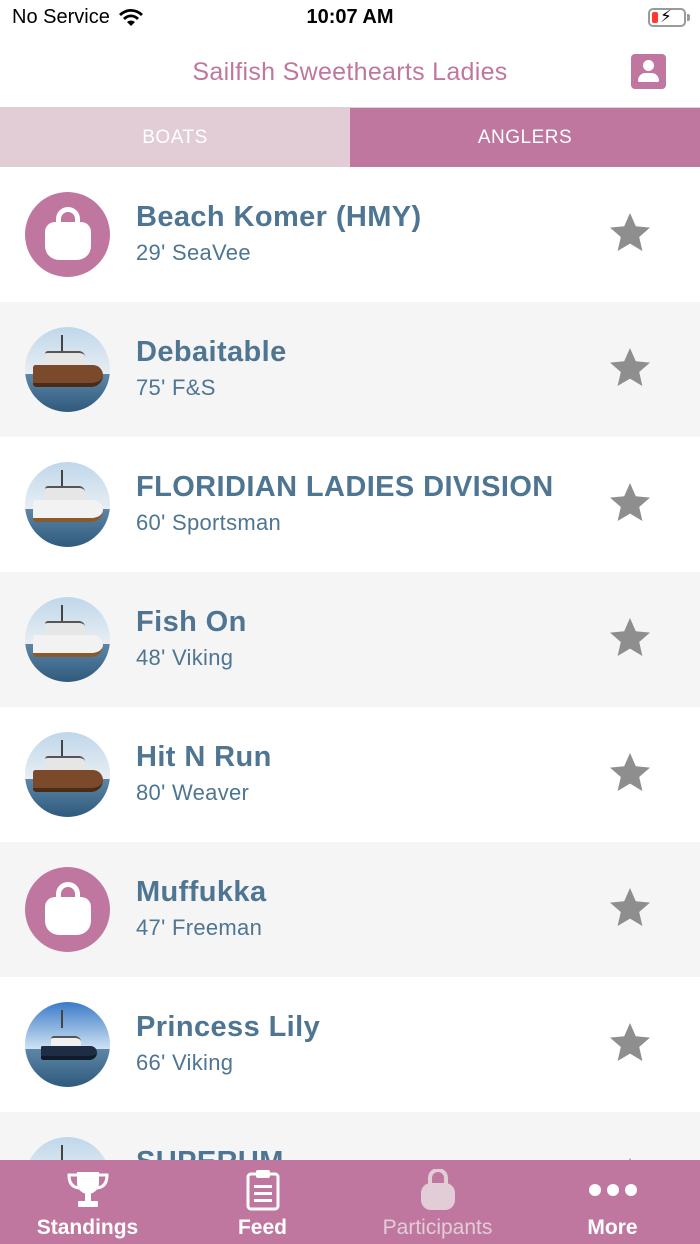  I want to click on boat-name: Muffukka, so click(201, 892).